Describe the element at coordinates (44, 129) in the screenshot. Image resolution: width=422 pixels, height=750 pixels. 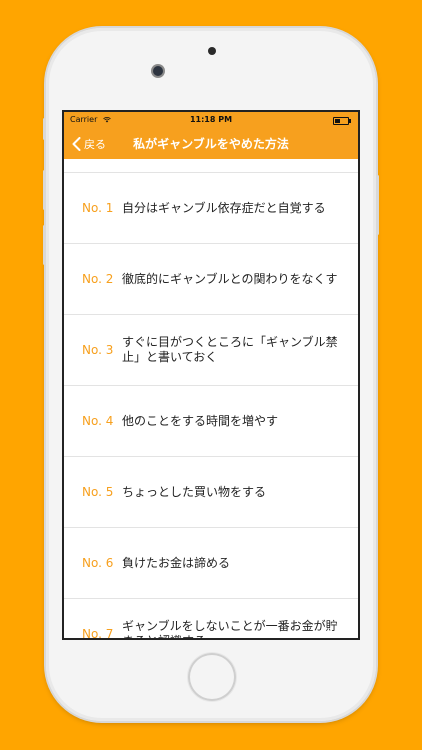
I see `mute-switch` at that location.